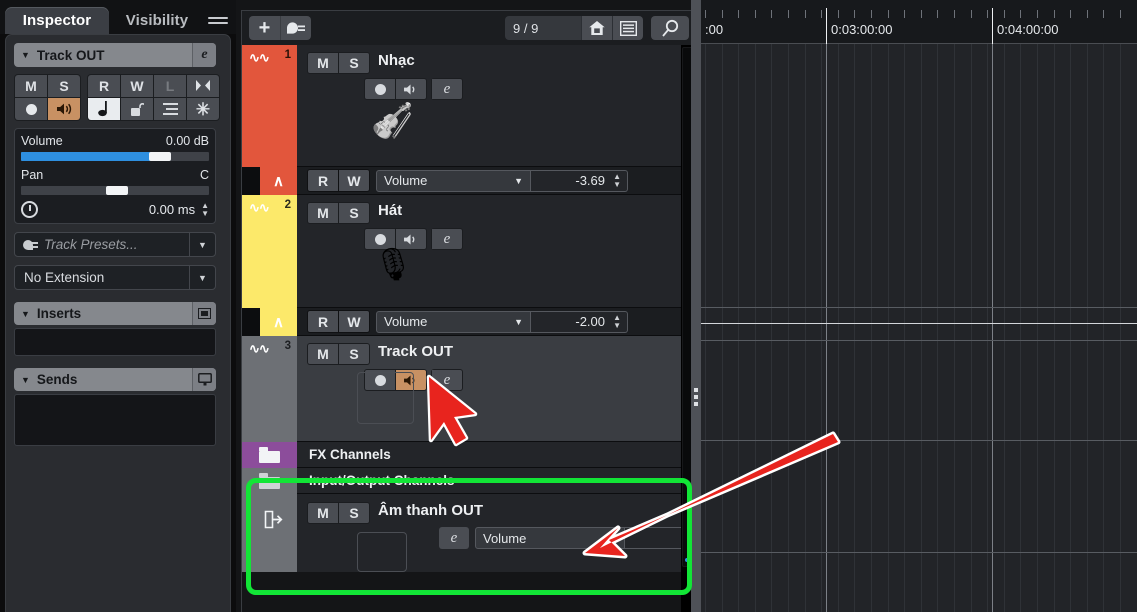 The height and width of the screenshot is (612, 1137). I want to click on io-empty-slot, so click(382, 552).